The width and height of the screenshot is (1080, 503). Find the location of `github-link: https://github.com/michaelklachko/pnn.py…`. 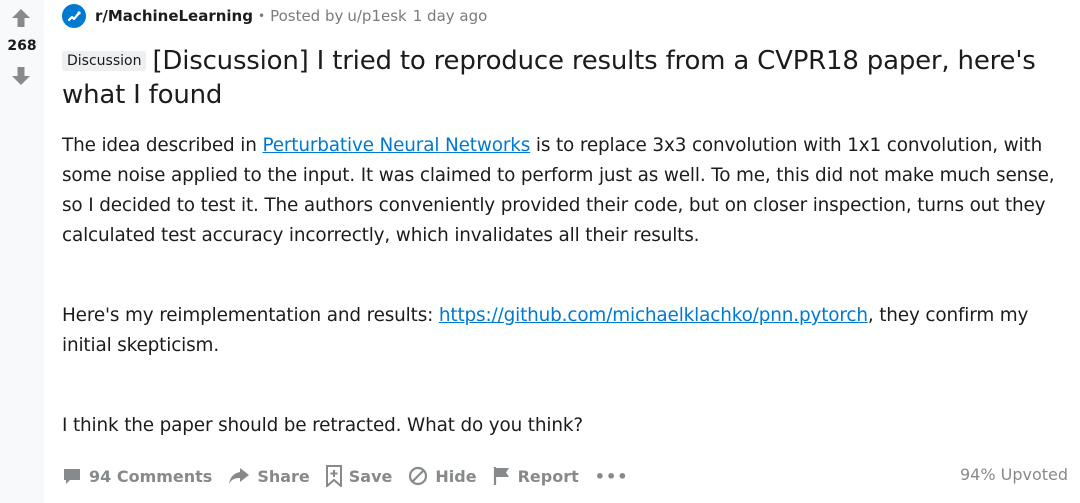

github-link: https://github.com/michaelklachko/pnn.py… is located at coordinates (653, 315).